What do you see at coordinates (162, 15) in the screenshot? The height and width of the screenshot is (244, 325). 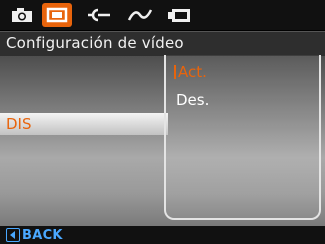 I see `menu-tab-bar` at bounding box center [162, 15].